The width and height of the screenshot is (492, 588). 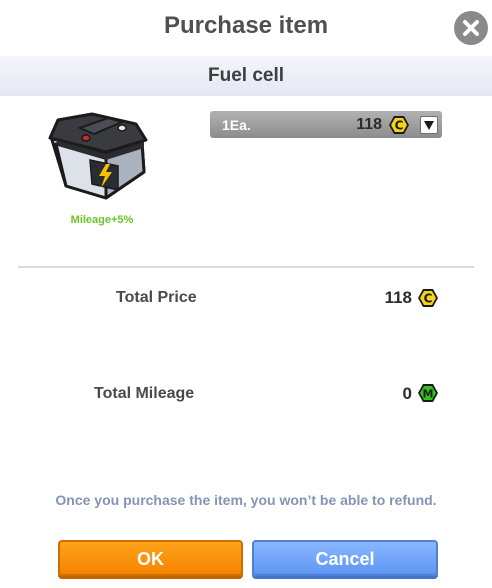 I want to click on battery-icon, so click(x=98, y=156).